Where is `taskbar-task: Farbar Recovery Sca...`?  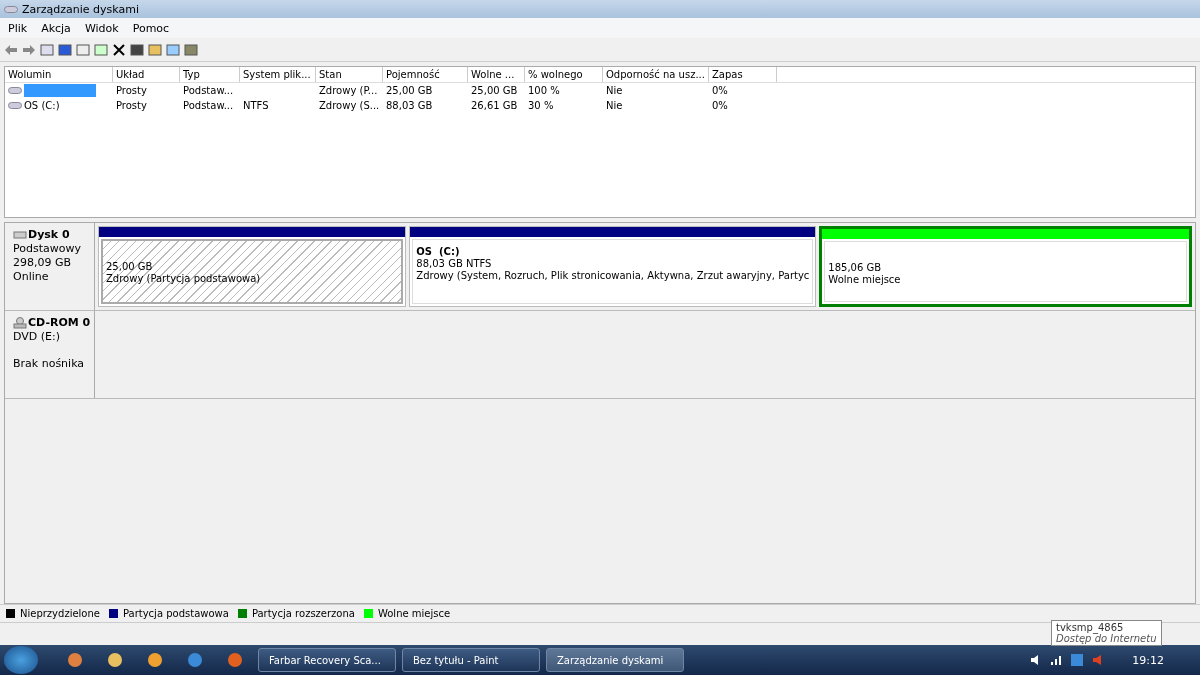
taskbar-task: Farbar Recovery Sca... is located at coordinates (327, 660).